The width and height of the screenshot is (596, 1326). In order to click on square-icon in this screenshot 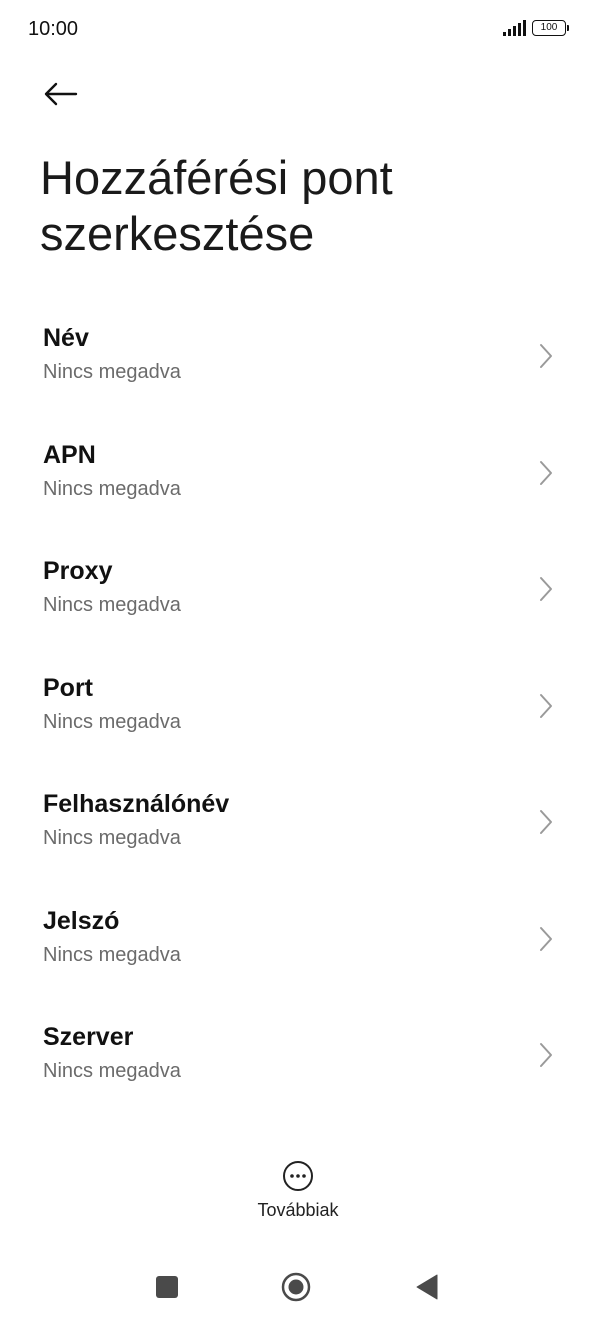, I will do `click(167, 1287)`.